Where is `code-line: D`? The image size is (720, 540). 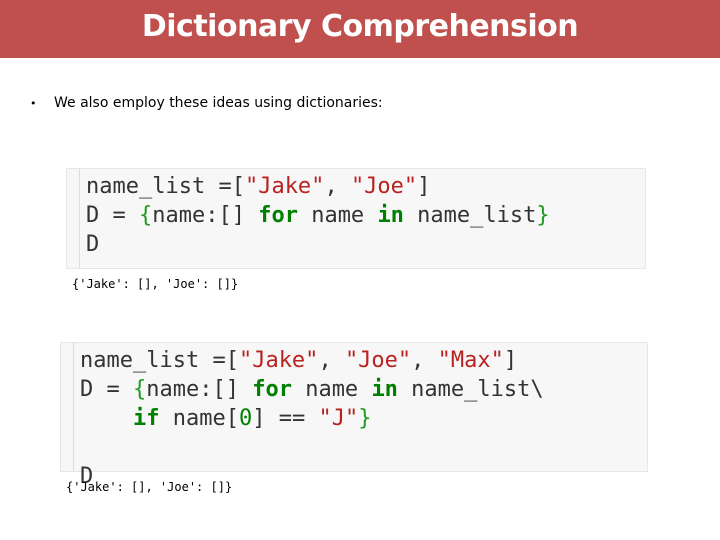 code-line: D is located at coordinates (93, 244).